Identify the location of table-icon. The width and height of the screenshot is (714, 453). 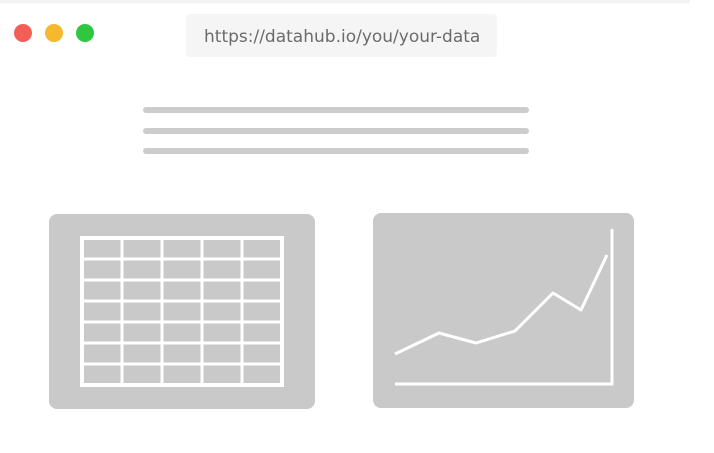
(182, 311).